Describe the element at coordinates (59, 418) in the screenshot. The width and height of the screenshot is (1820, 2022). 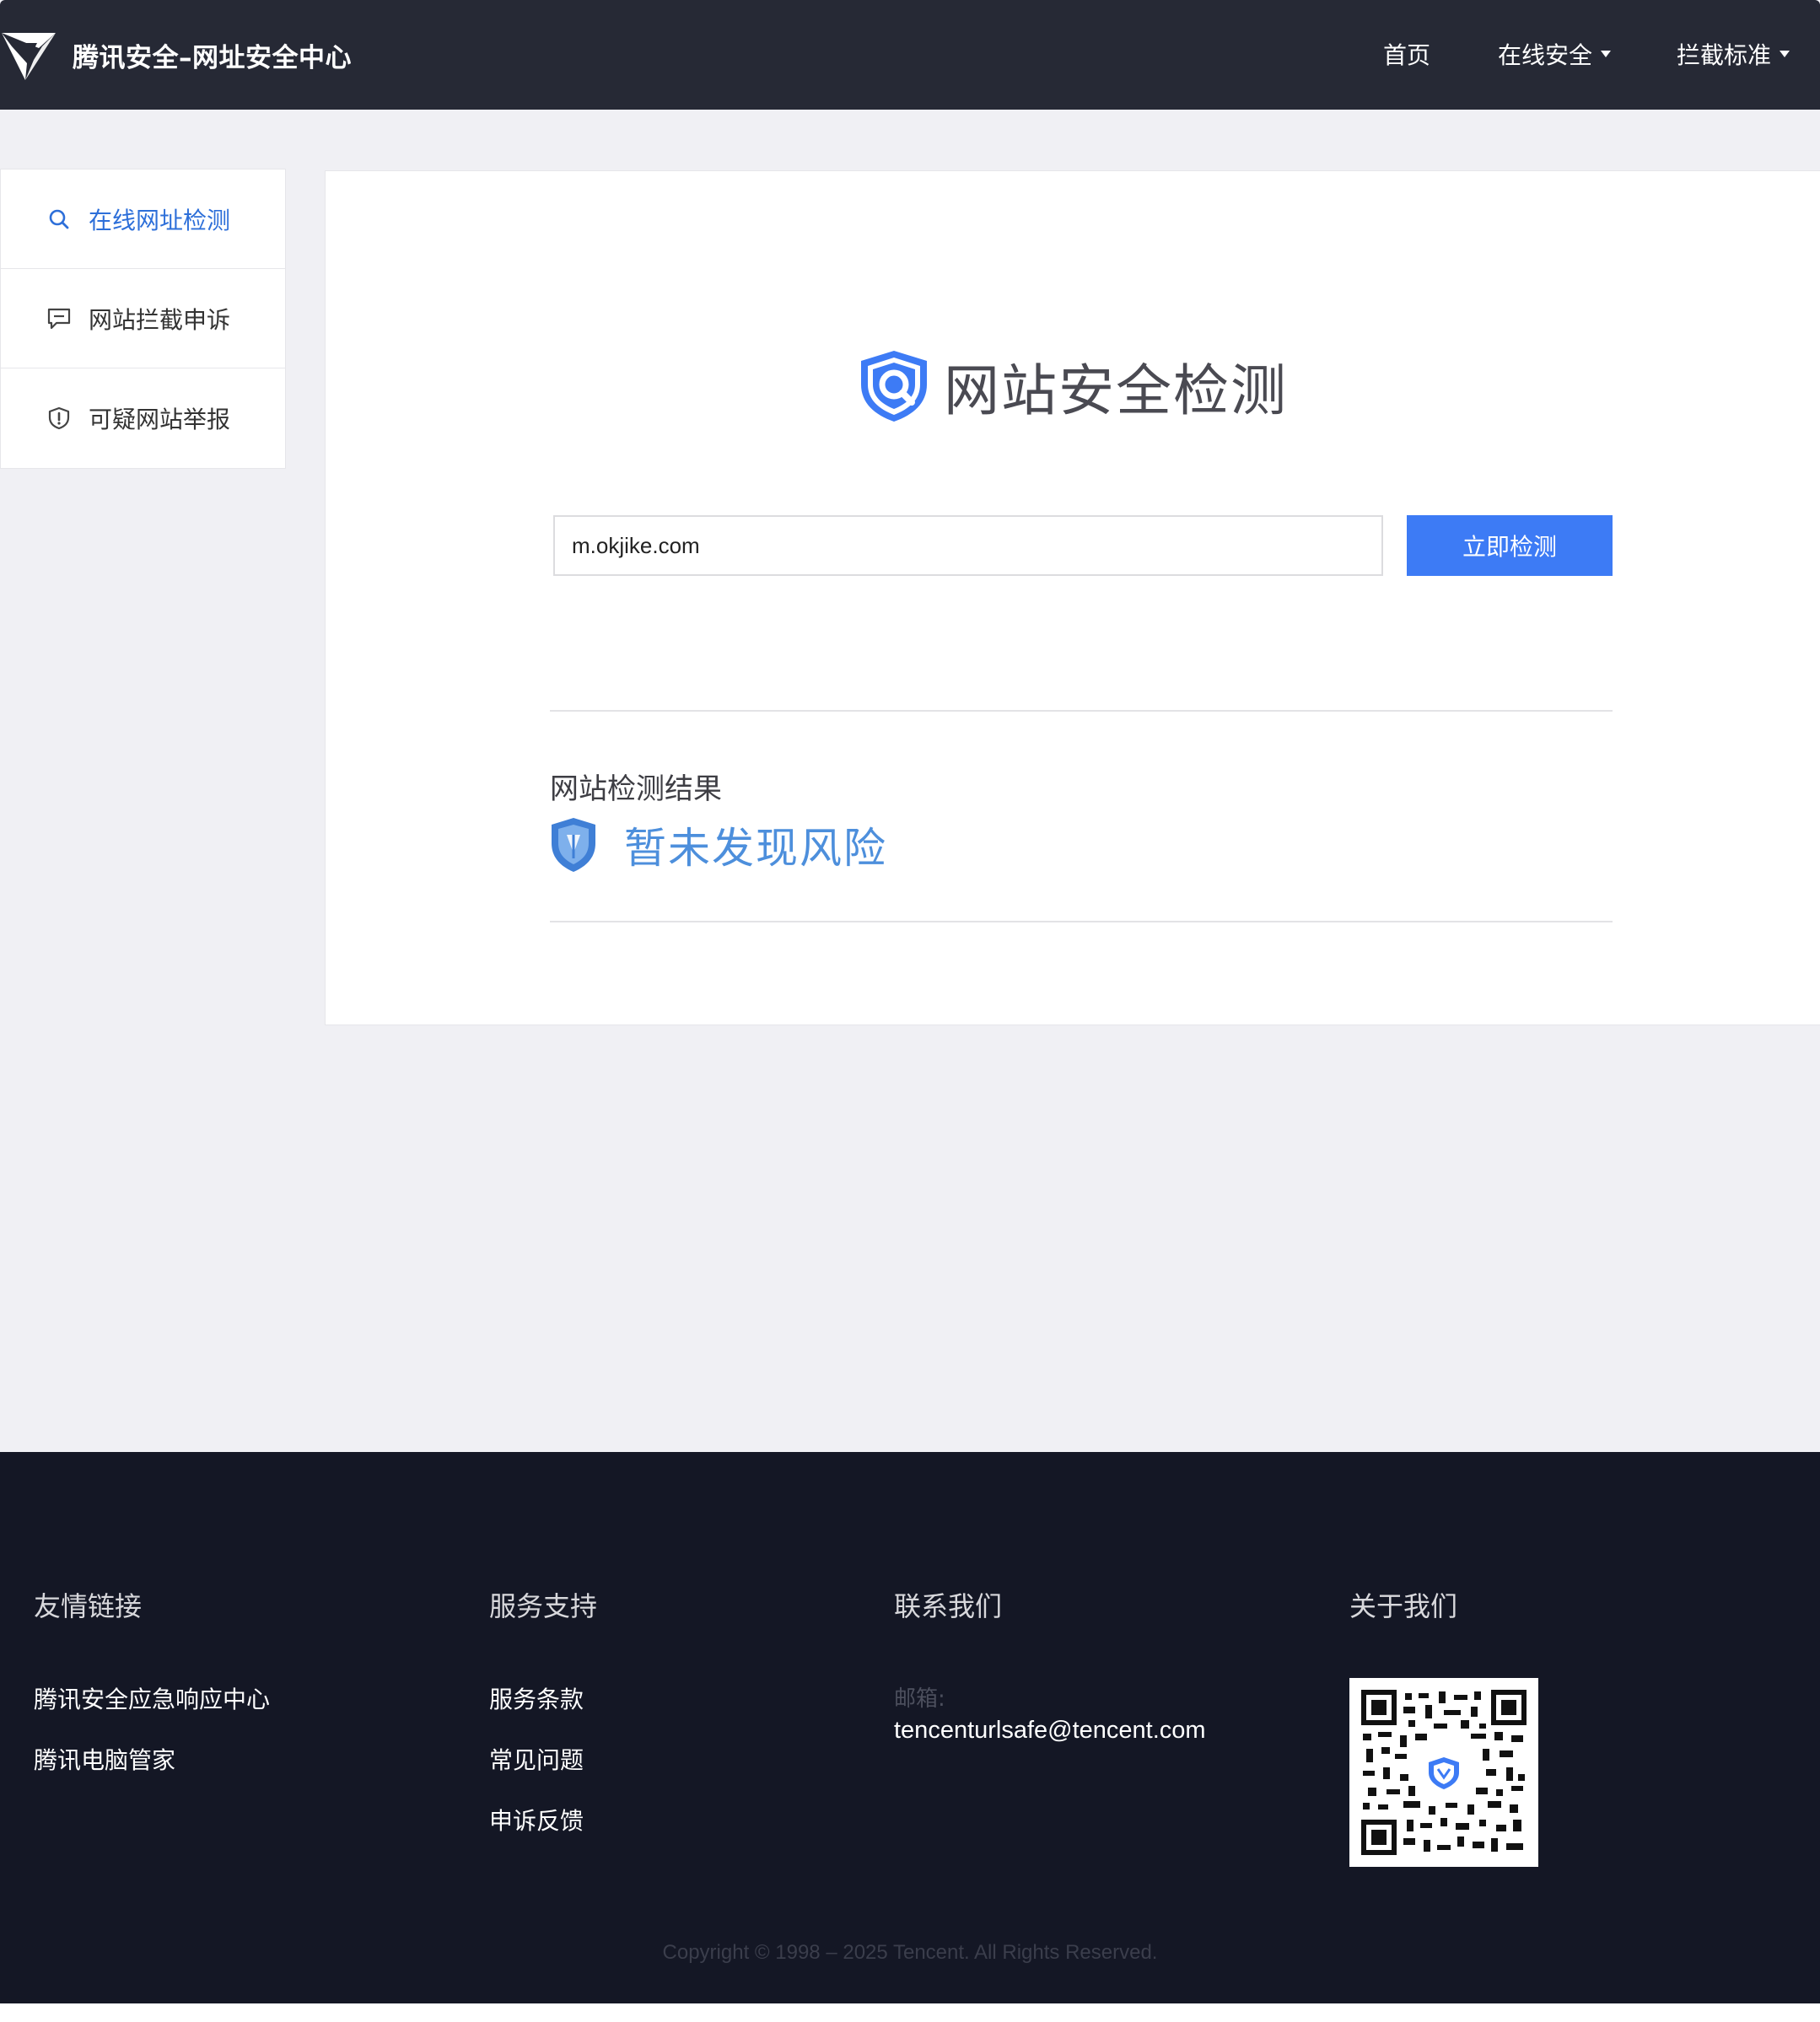
I see `shield-alert-icon` at that location.